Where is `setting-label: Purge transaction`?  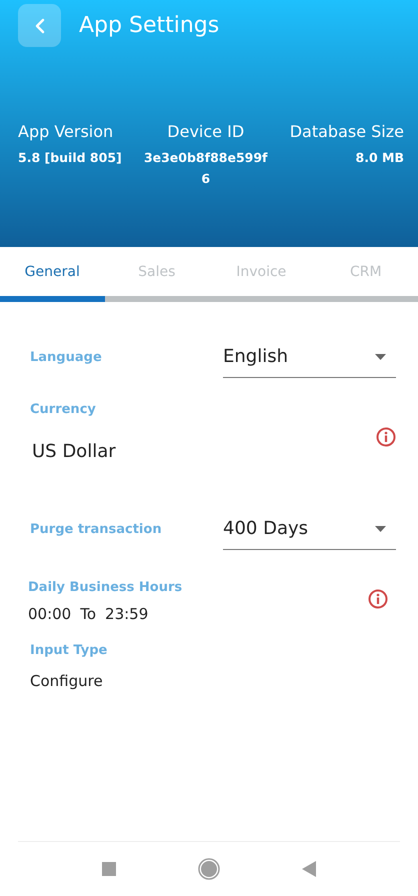
setting-label: Purge transaction is located at coordinates (96, 529).